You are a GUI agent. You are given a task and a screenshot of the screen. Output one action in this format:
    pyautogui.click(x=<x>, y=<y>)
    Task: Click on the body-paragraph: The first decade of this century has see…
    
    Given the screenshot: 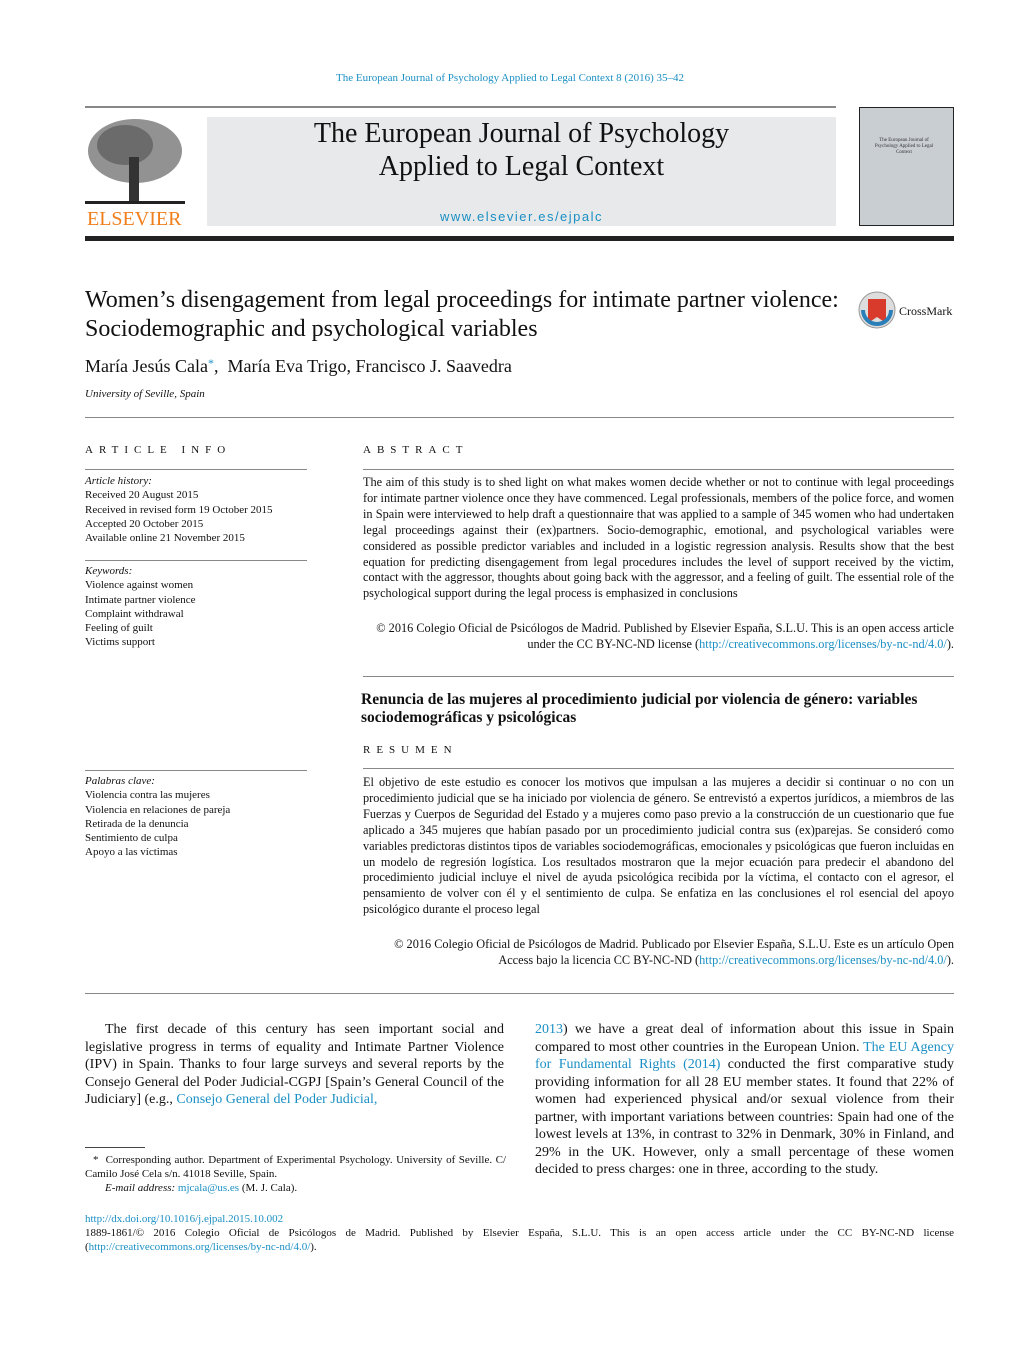 What is the action you would take?
    pyautogui.click(x=294, y=1064)
    